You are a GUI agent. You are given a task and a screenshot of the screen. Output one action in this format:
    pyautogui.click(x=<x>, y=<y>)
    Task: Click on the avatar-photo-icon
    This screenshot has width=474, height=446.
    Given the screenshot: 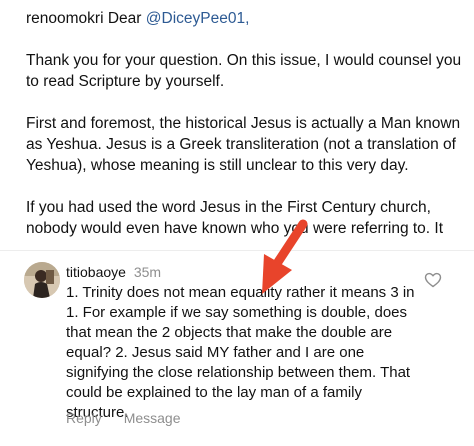 What is the action you would take?
    pyautogui.click(x=42, y=280)
    